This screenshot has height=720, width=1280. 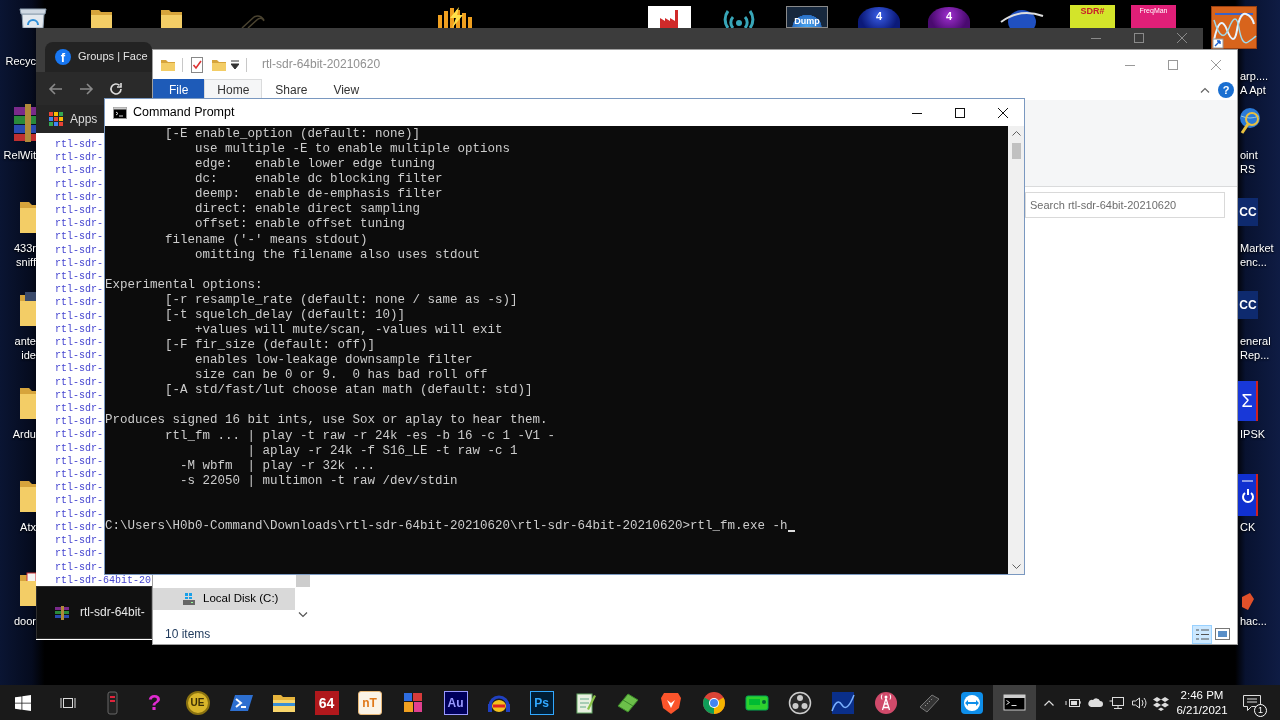 I want to click on wave-icon, so click(x=842, y=702).